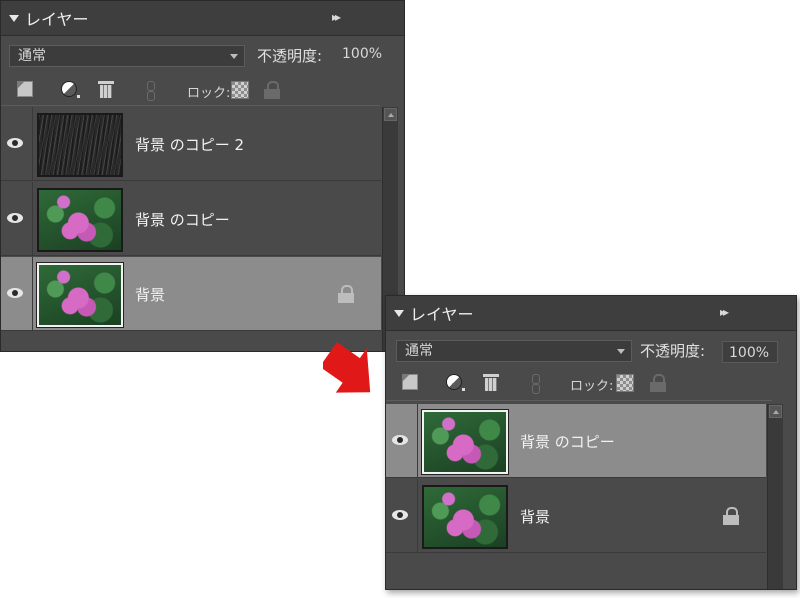 The image size is (800, 598). I want to click on layer-row: 背景 のコピー, so click(191, 219).